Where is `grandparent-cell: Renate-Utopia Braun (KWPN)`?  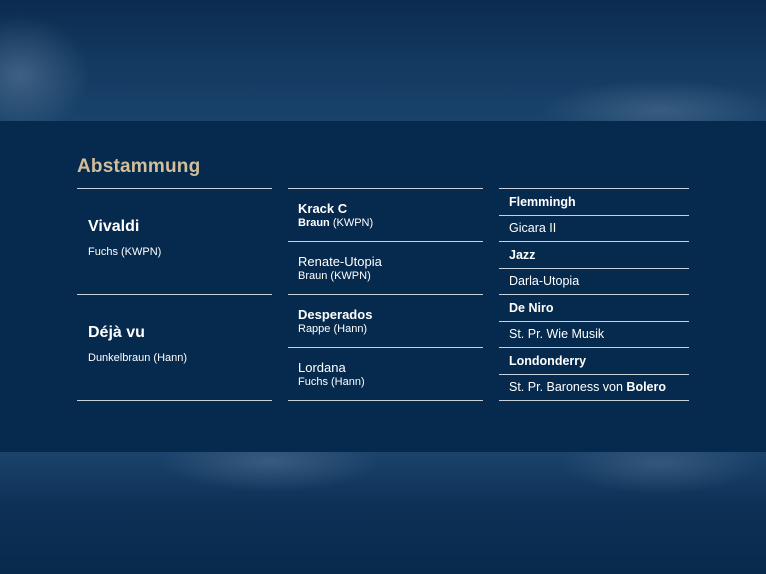
grandparent-cell: Renate-Utopia Braun (KWPN) is located at coordinates (385, 268).